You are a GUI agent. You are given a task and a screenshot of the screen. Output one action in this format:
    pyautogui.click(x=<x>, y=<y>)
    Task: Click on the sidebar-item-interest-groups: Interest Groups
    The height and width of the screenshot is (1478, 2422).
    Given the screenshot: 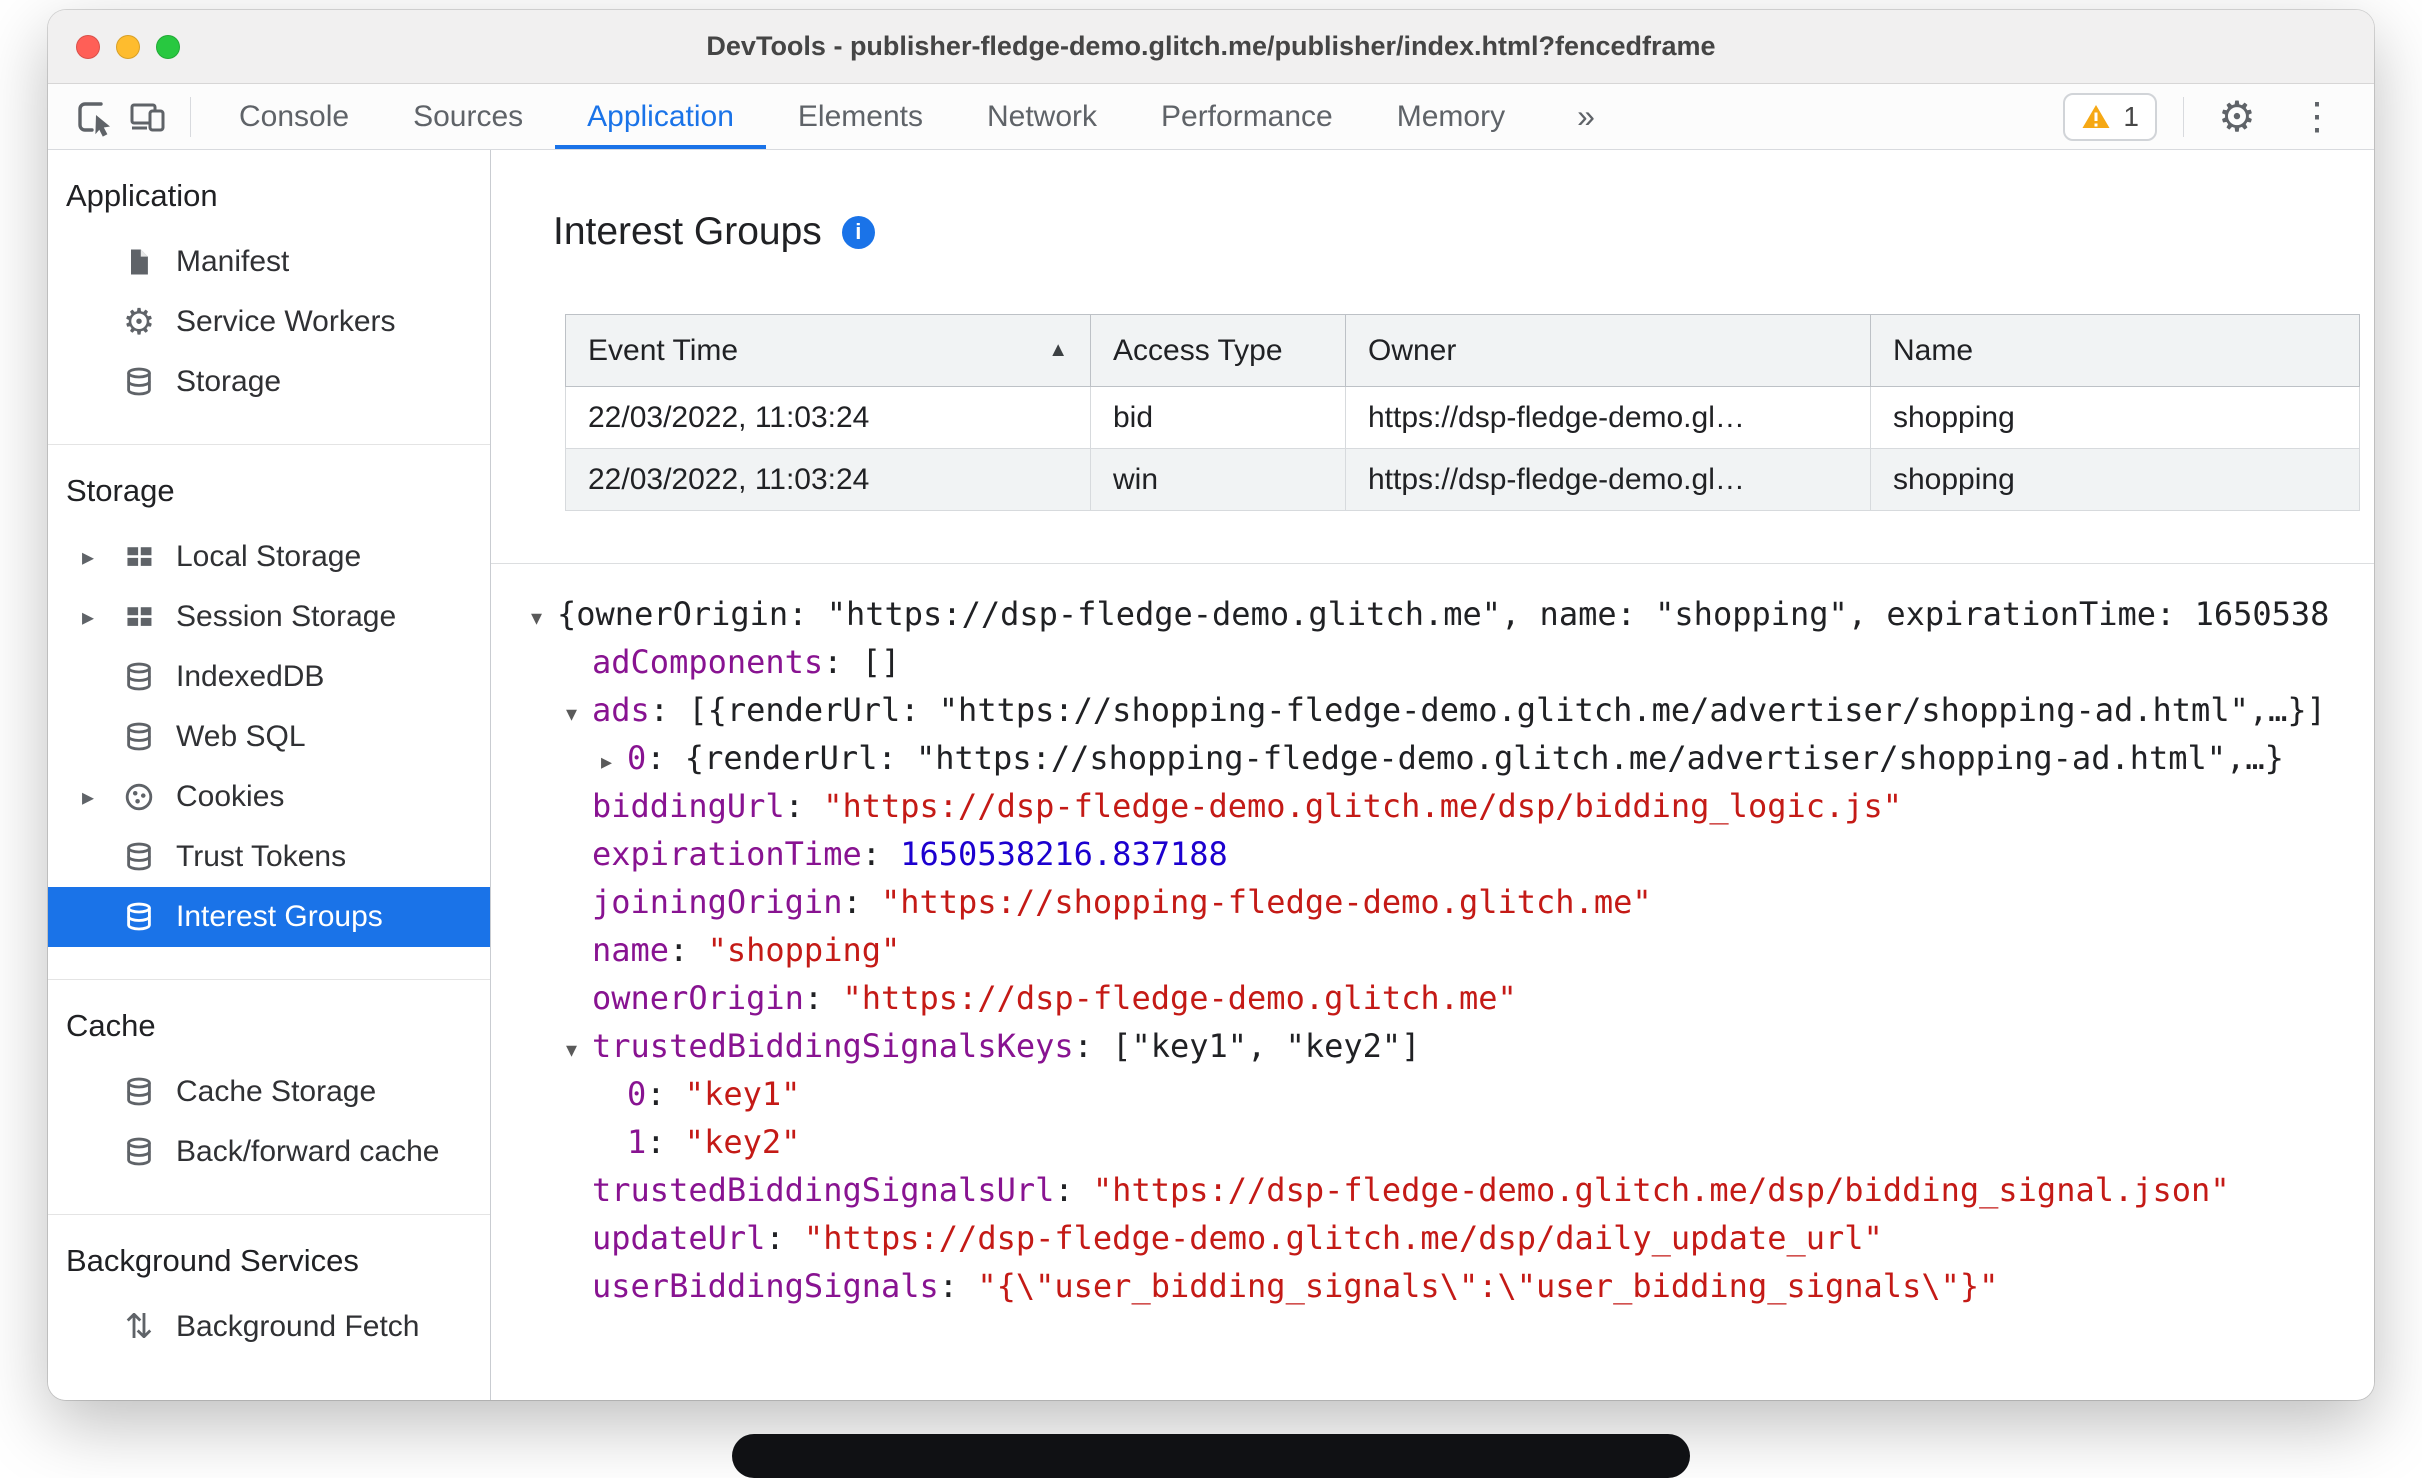 What is the action you would take?
    pyautogui.click(x=269, y=917)
    